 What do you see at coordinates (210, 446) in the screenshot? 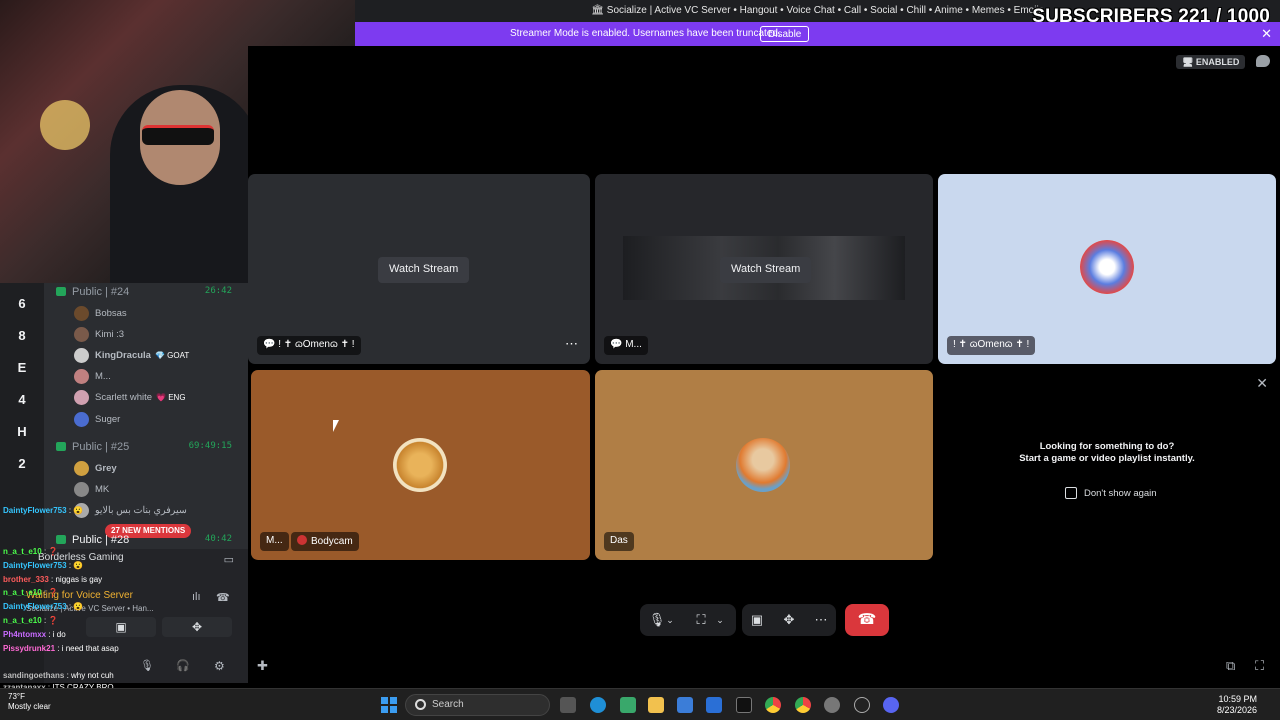
I see `channel-timer: 69:49:15` at bounding box center [210, 446].